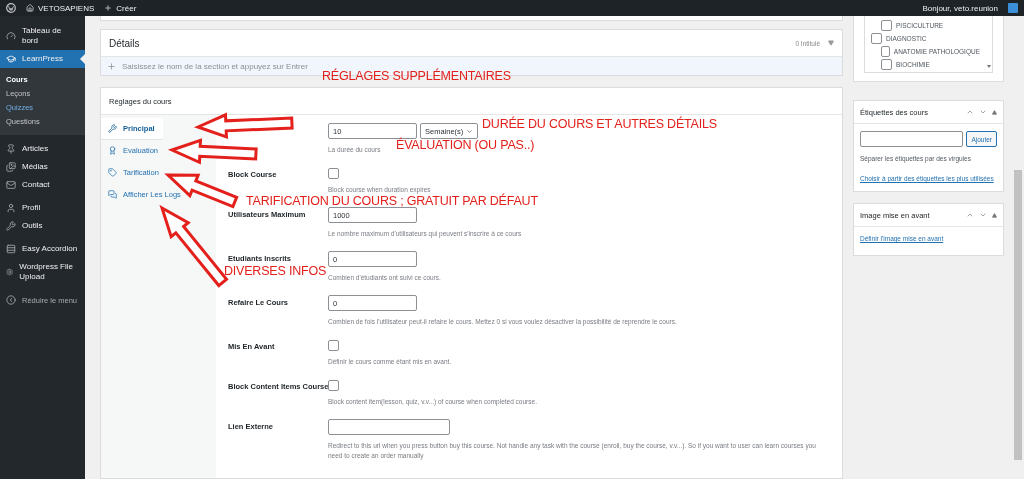  What do you see at coordinates (42, 208) in the screenshot?
I see `menu-item: Profil` at bounding box center [42, 208].